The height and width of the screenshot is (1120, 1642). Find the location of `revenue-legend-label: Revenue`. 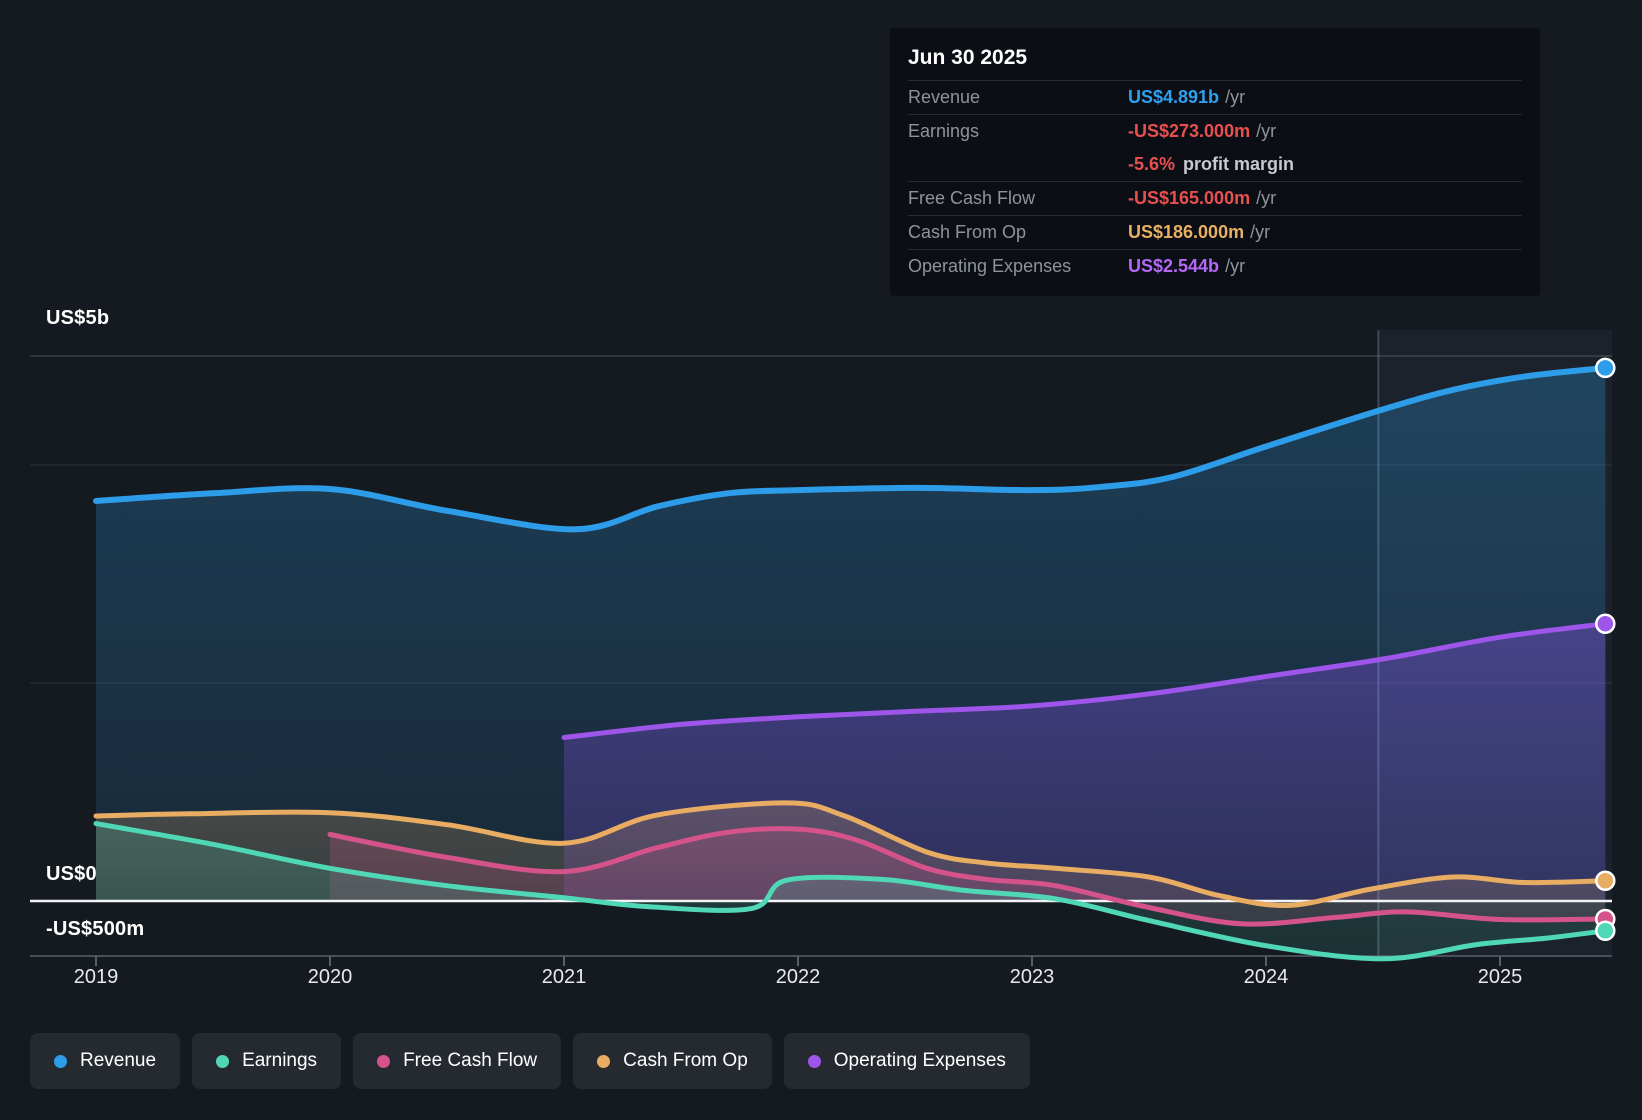

revenue-legend-label: Revenue is located at coordinates (118, 1060).